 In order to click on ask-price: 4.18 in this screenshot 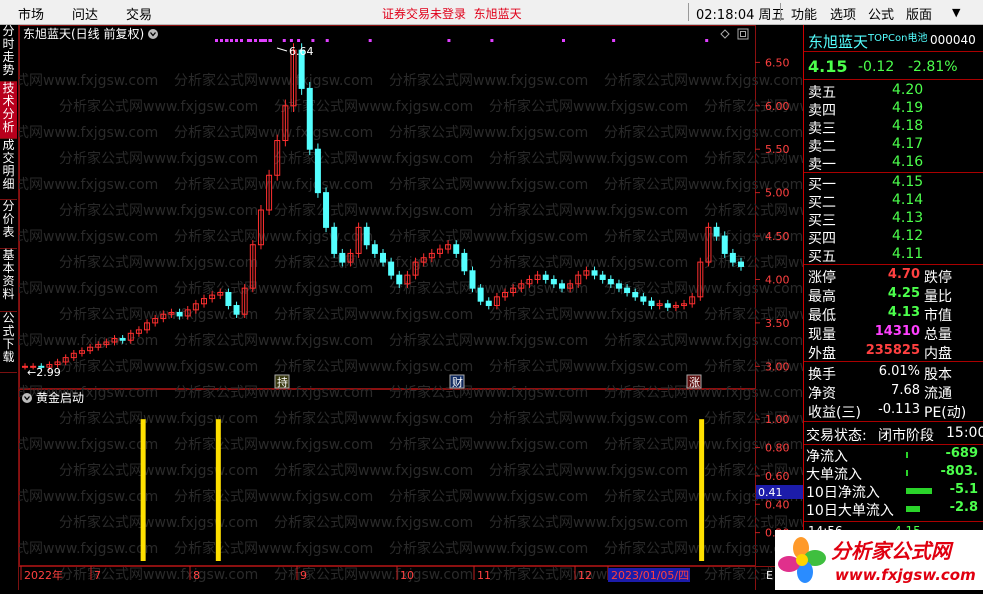, I will do `click(907, 126)`.